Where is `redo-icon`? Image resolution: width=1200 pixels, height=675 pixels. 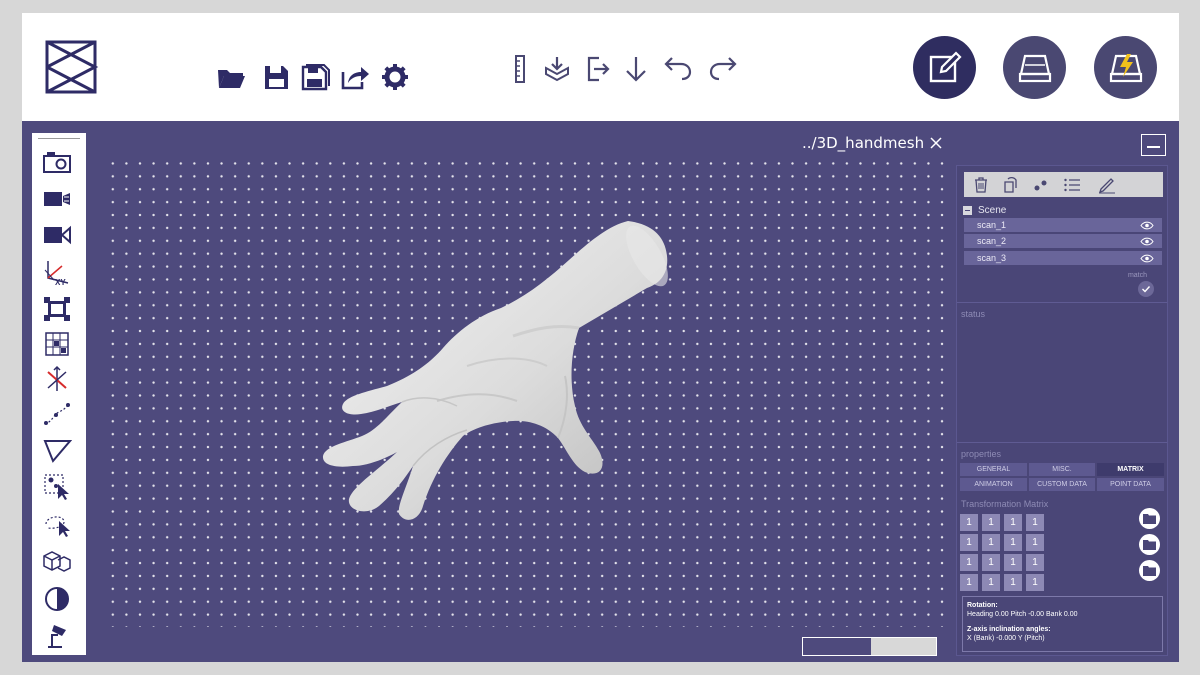
redo-icon is located at coordinates (723, 67).